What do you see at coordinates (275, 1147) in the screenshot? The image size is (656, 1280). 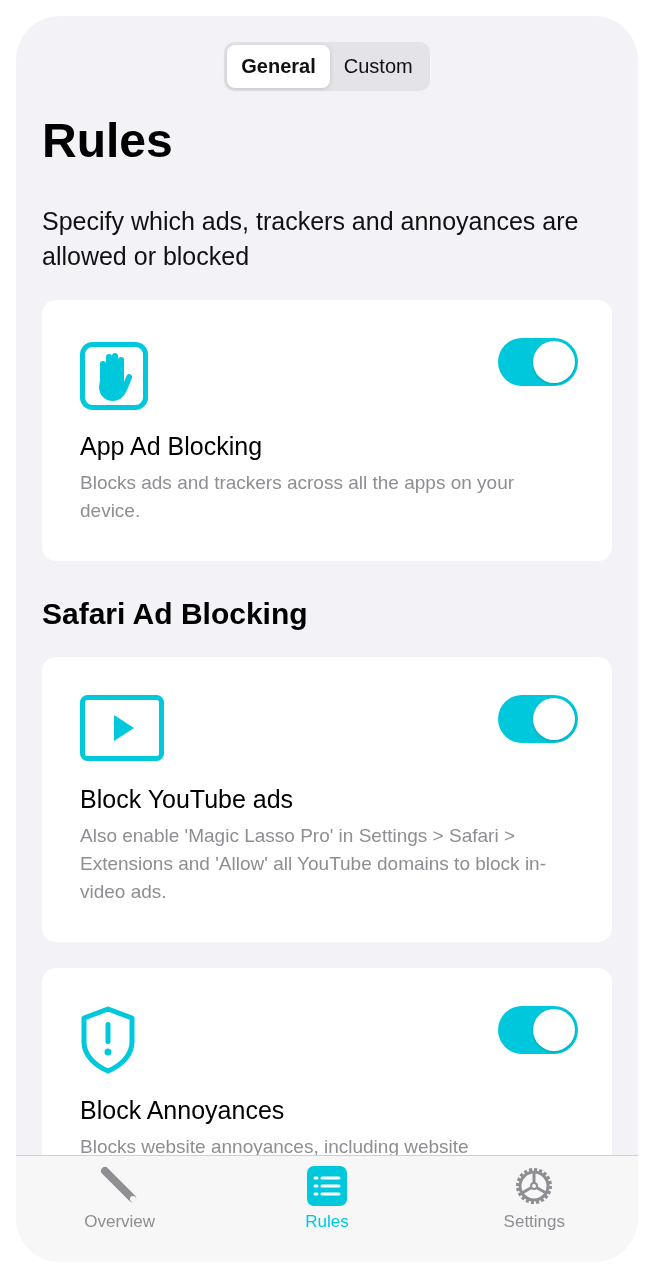 I see `rule-description: Blocks website annoyances, including website` at bounding box center [275, 1147].